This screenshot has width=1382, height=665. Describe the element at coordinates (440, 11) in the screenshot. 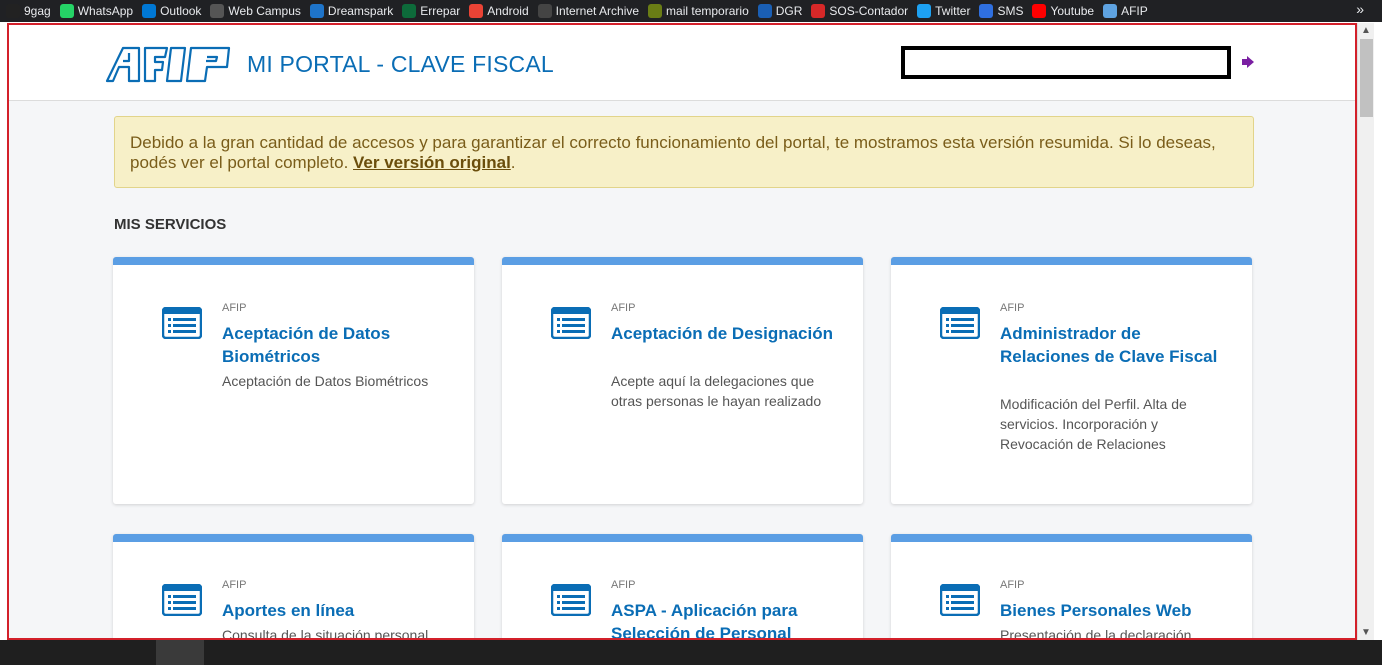

I see `bookmark-label: Errepar` at that location.